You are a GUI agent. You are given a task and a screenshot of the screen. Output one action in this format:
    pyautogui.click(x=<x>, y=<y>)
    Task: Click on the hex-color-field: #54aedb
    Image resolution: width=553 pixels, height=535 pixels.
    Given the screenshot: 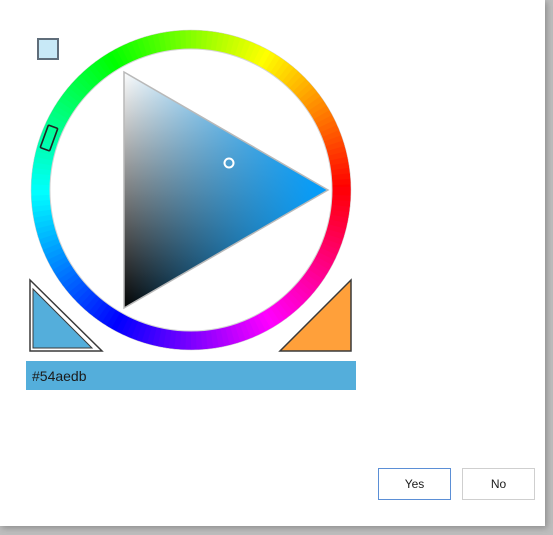 What is the action you would take?
    pyautogui.click(x=191, y=375)
    